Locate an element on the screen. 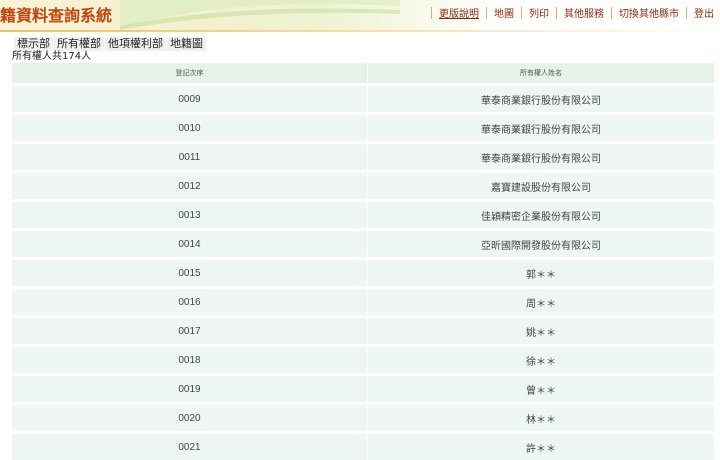 The height and width of the screenshot is (460, 720). seq-cell: 0019 is located at coordinates (190, 389).